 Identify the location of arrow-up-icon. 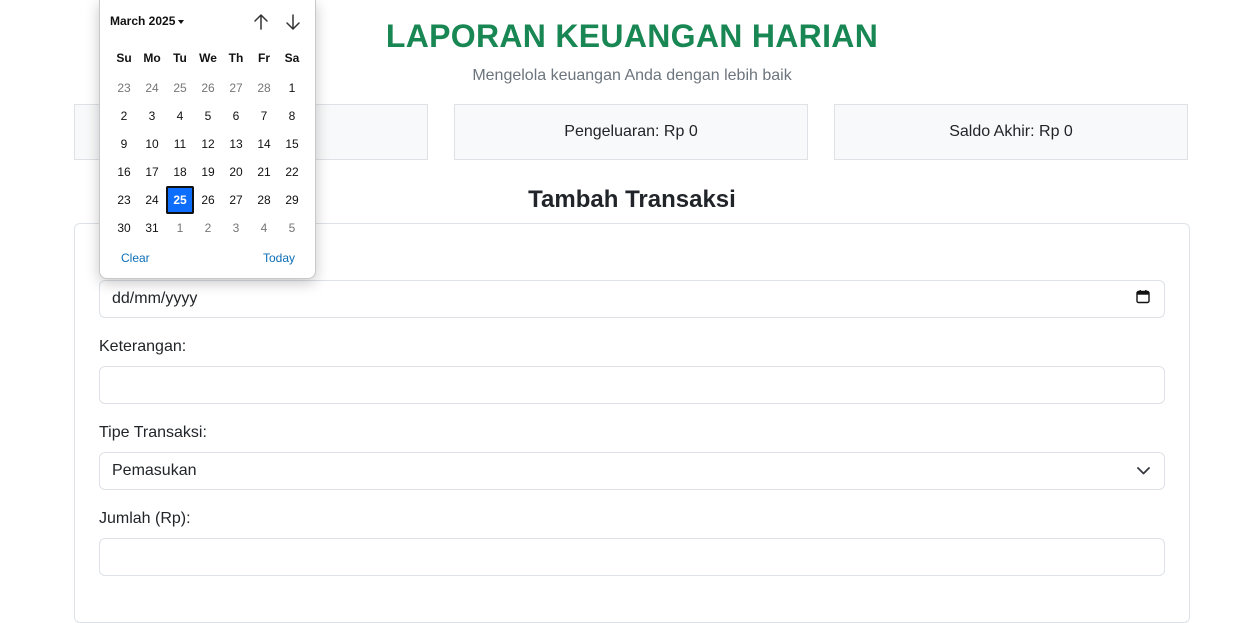
(261, 22).